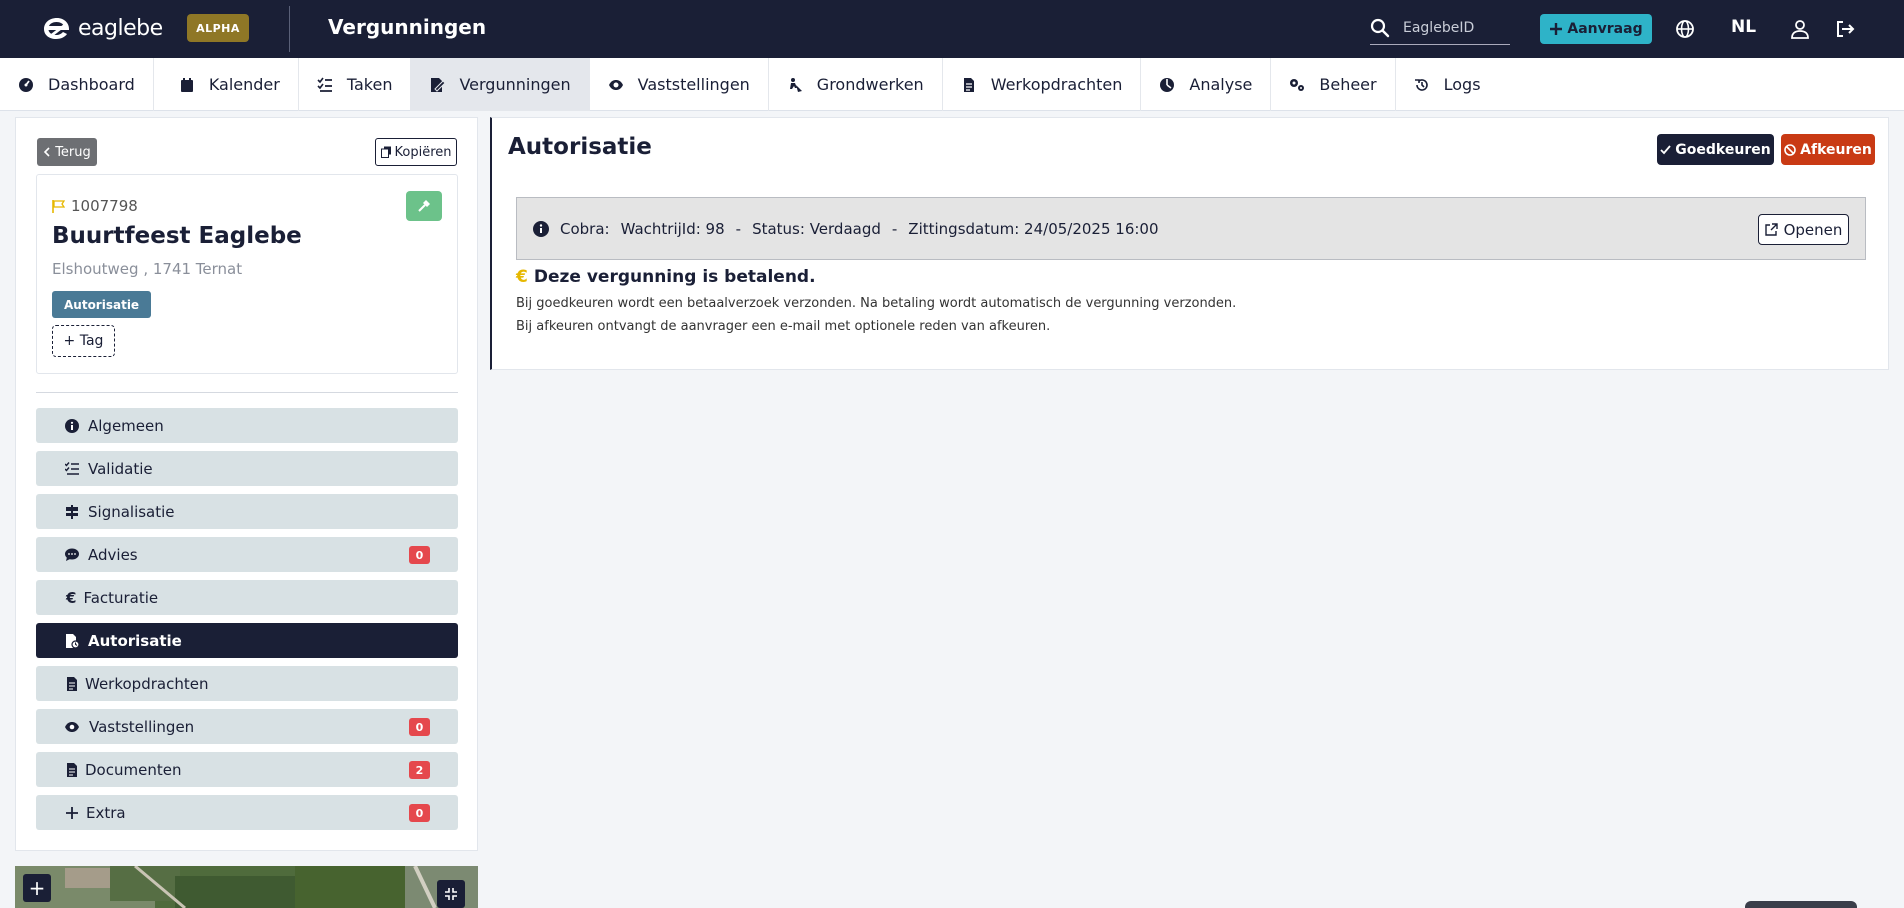 This screenshot has height=908, width=1904. Describe the element at coordinates (423, 152) in the screenshot. I see `copy-label: Kopiëren` at that location.